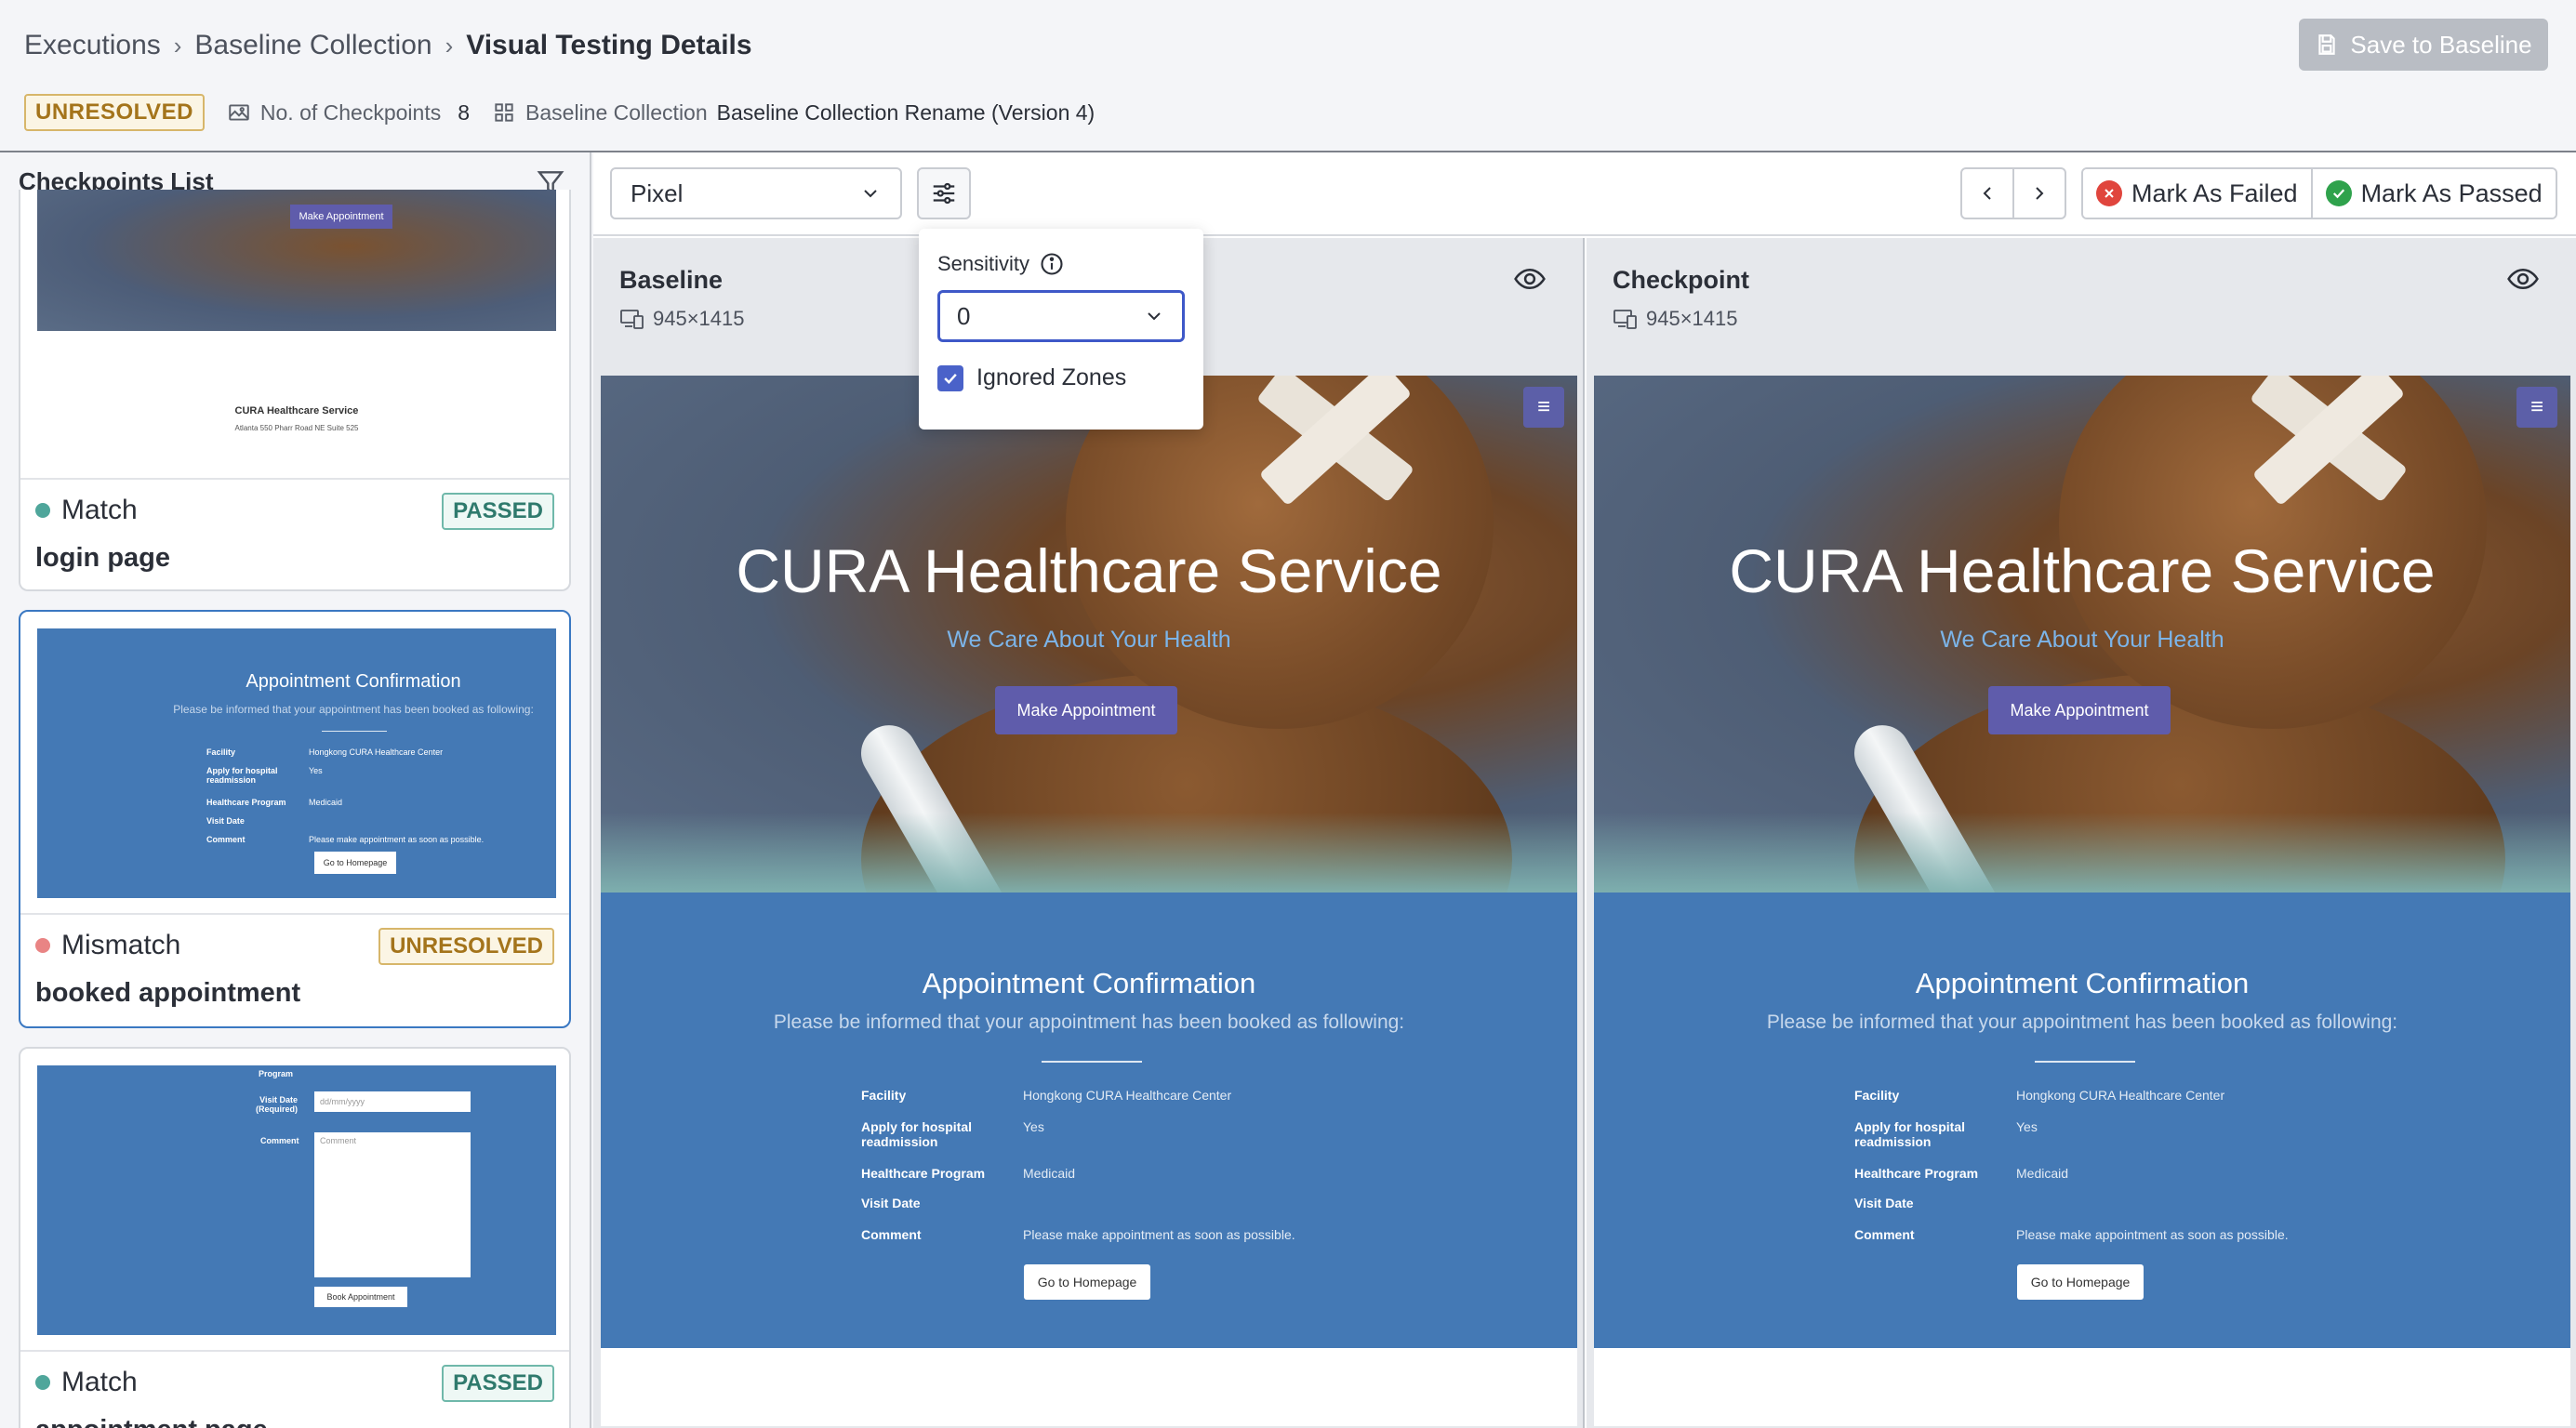 The image size is (2576, 1428). Describe the element at coordinates (296, 410) in the screenshot. I see `thumb-title: CURA Healthcare Service` at that location.